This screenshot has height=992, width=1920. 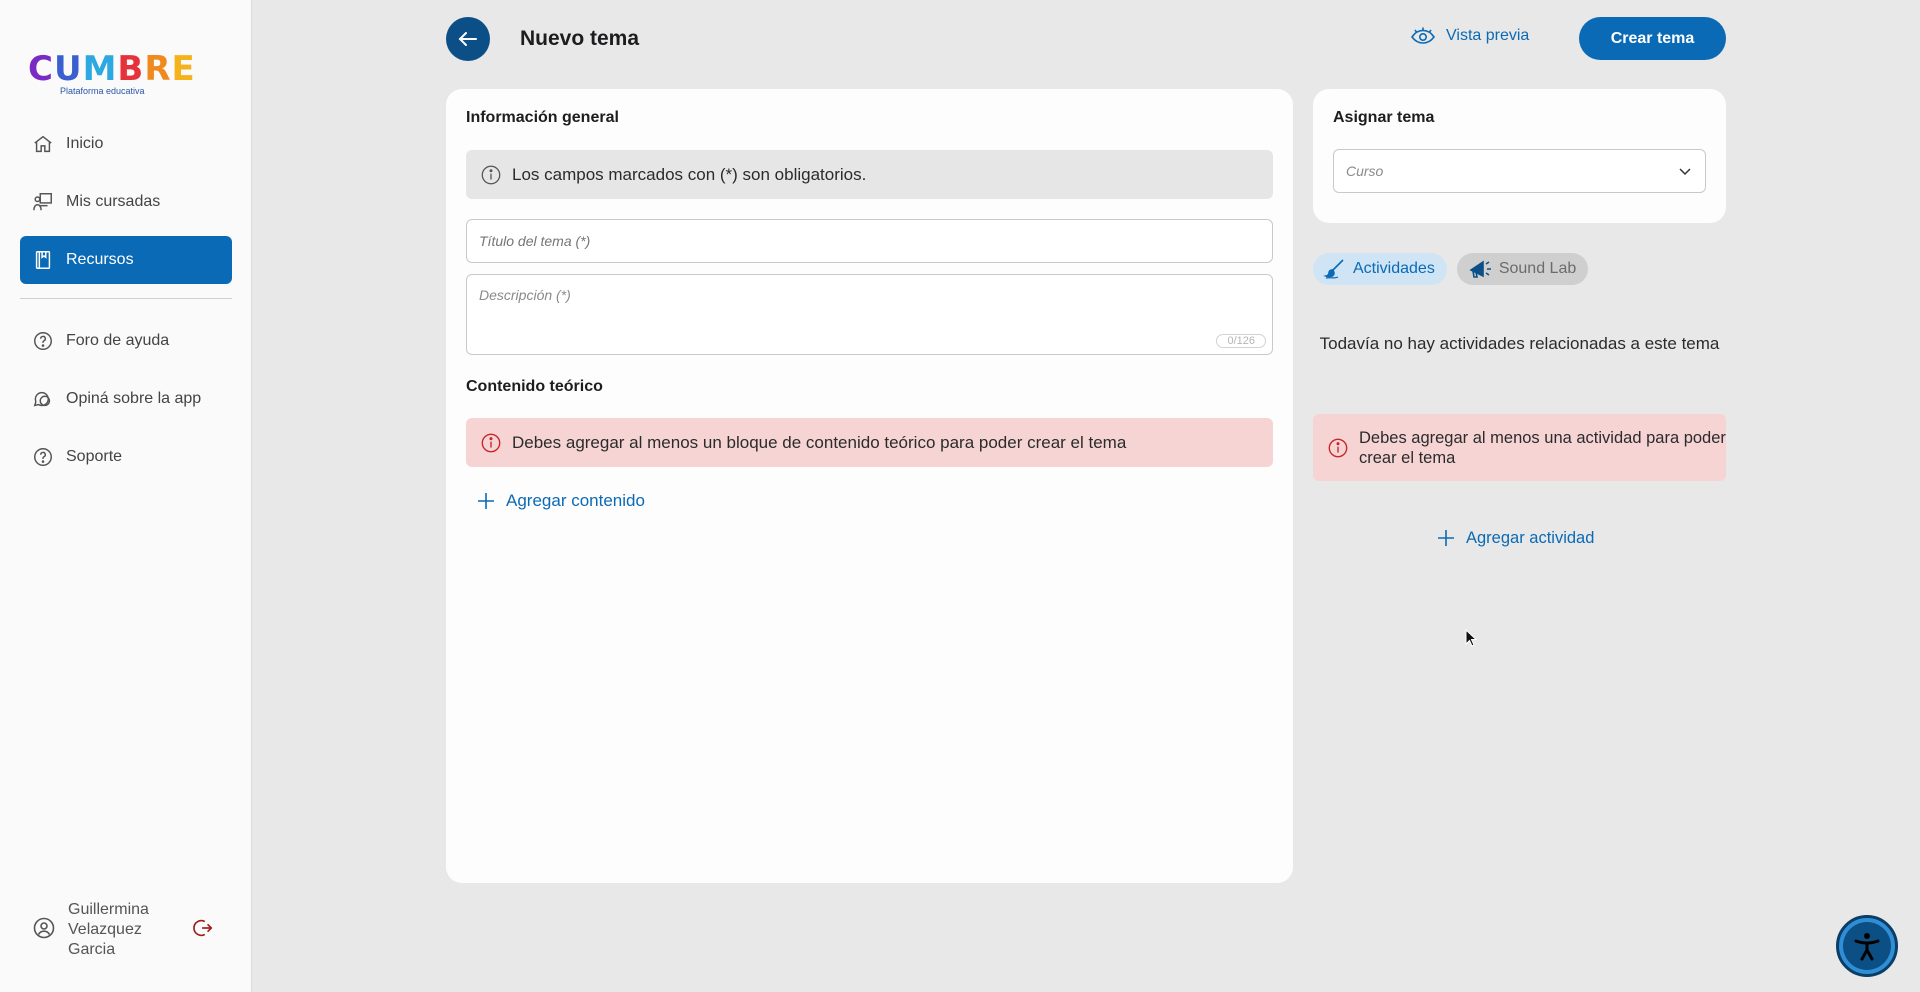 I want to click on topic-title-input, so click(x=869, y=241).